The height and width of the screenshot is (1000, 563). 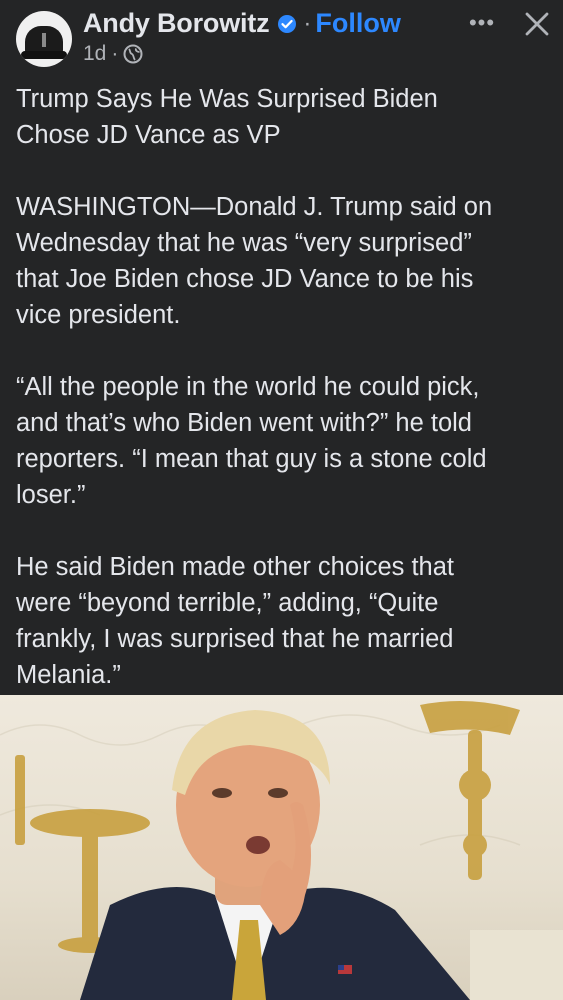 What do you see at coordinates (227, 99) in the screenshot?
I see `headline-line: Trump Says He Was Surprised Biden` at bounding box center [227, 99].